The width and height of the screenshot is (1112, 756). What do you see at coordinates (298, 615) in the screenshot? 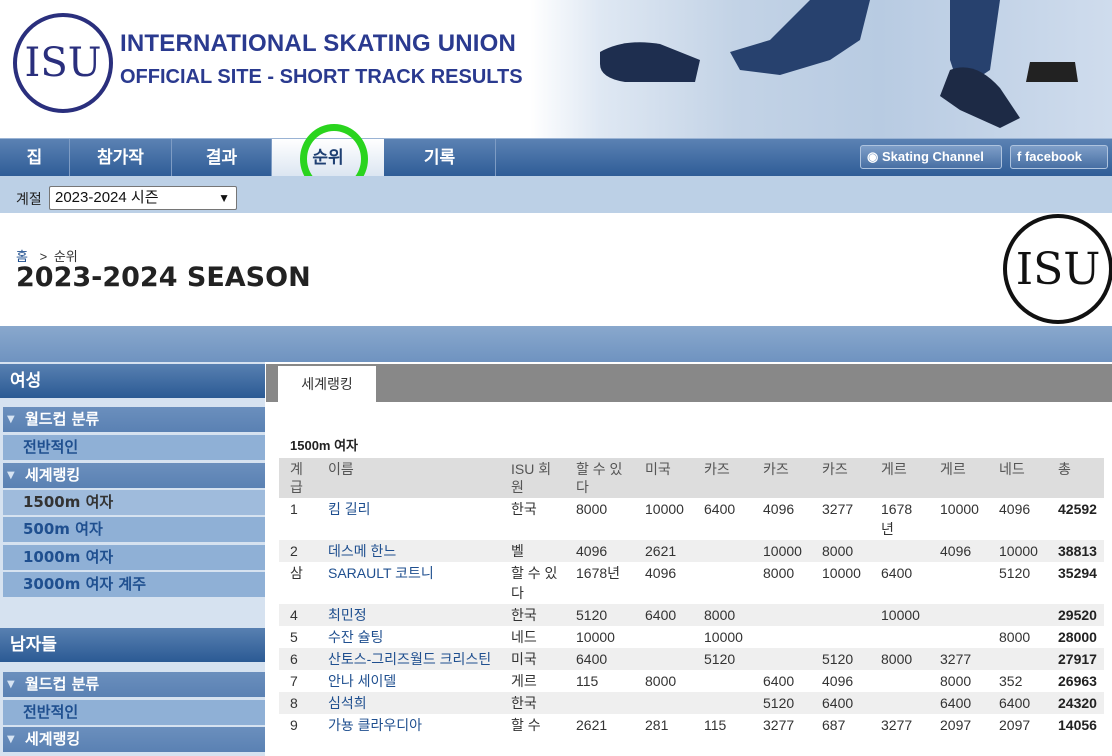
I see `table-cell: 4` at bounding box center [298, 615].